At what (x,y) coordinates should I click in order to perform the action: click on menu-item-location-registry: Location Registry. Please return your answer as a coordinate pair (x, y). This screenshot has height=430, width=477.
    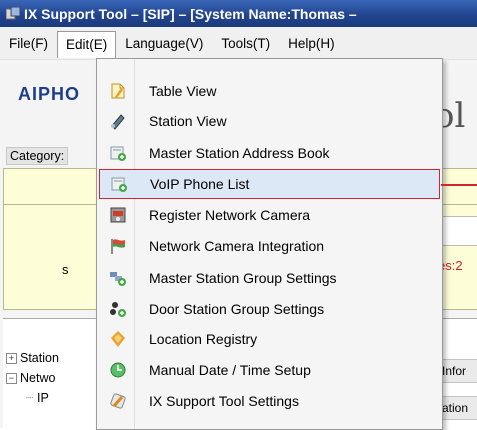
    Looking at the image, I should click on (269, 339).